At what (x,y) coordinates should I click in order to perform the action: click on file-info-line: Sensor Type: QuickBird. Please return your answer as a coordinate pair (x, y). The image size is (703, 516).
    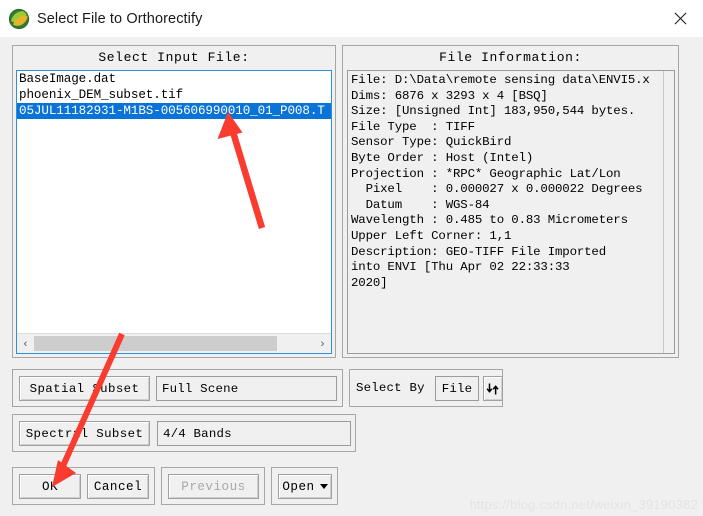
    Looking at the image, I should click on (431, 142).